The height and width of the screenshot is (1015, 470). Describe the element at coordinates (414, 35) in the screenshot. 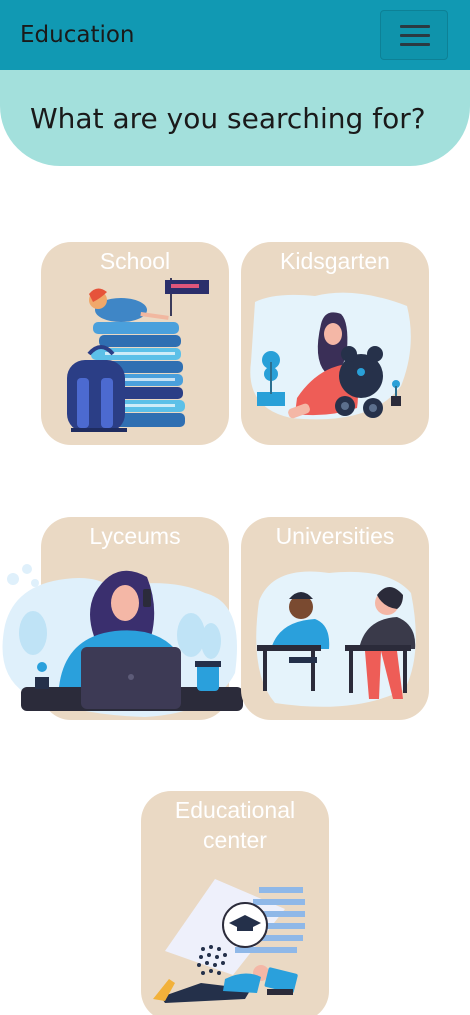

I see `menu-toggle-button` at that location.